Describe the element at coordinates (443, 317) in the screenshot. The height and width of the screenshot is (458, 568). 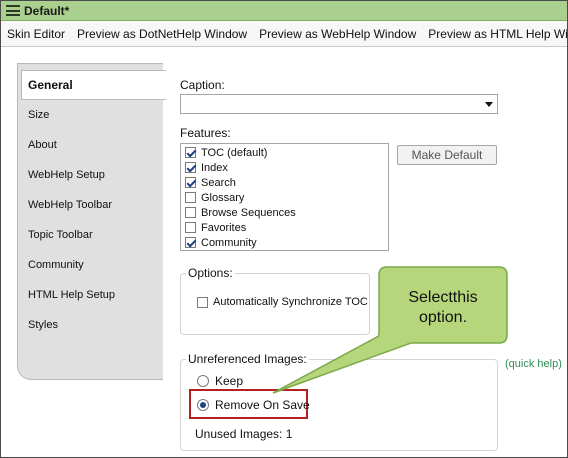
I see `callout-line-2: option.` at that location.